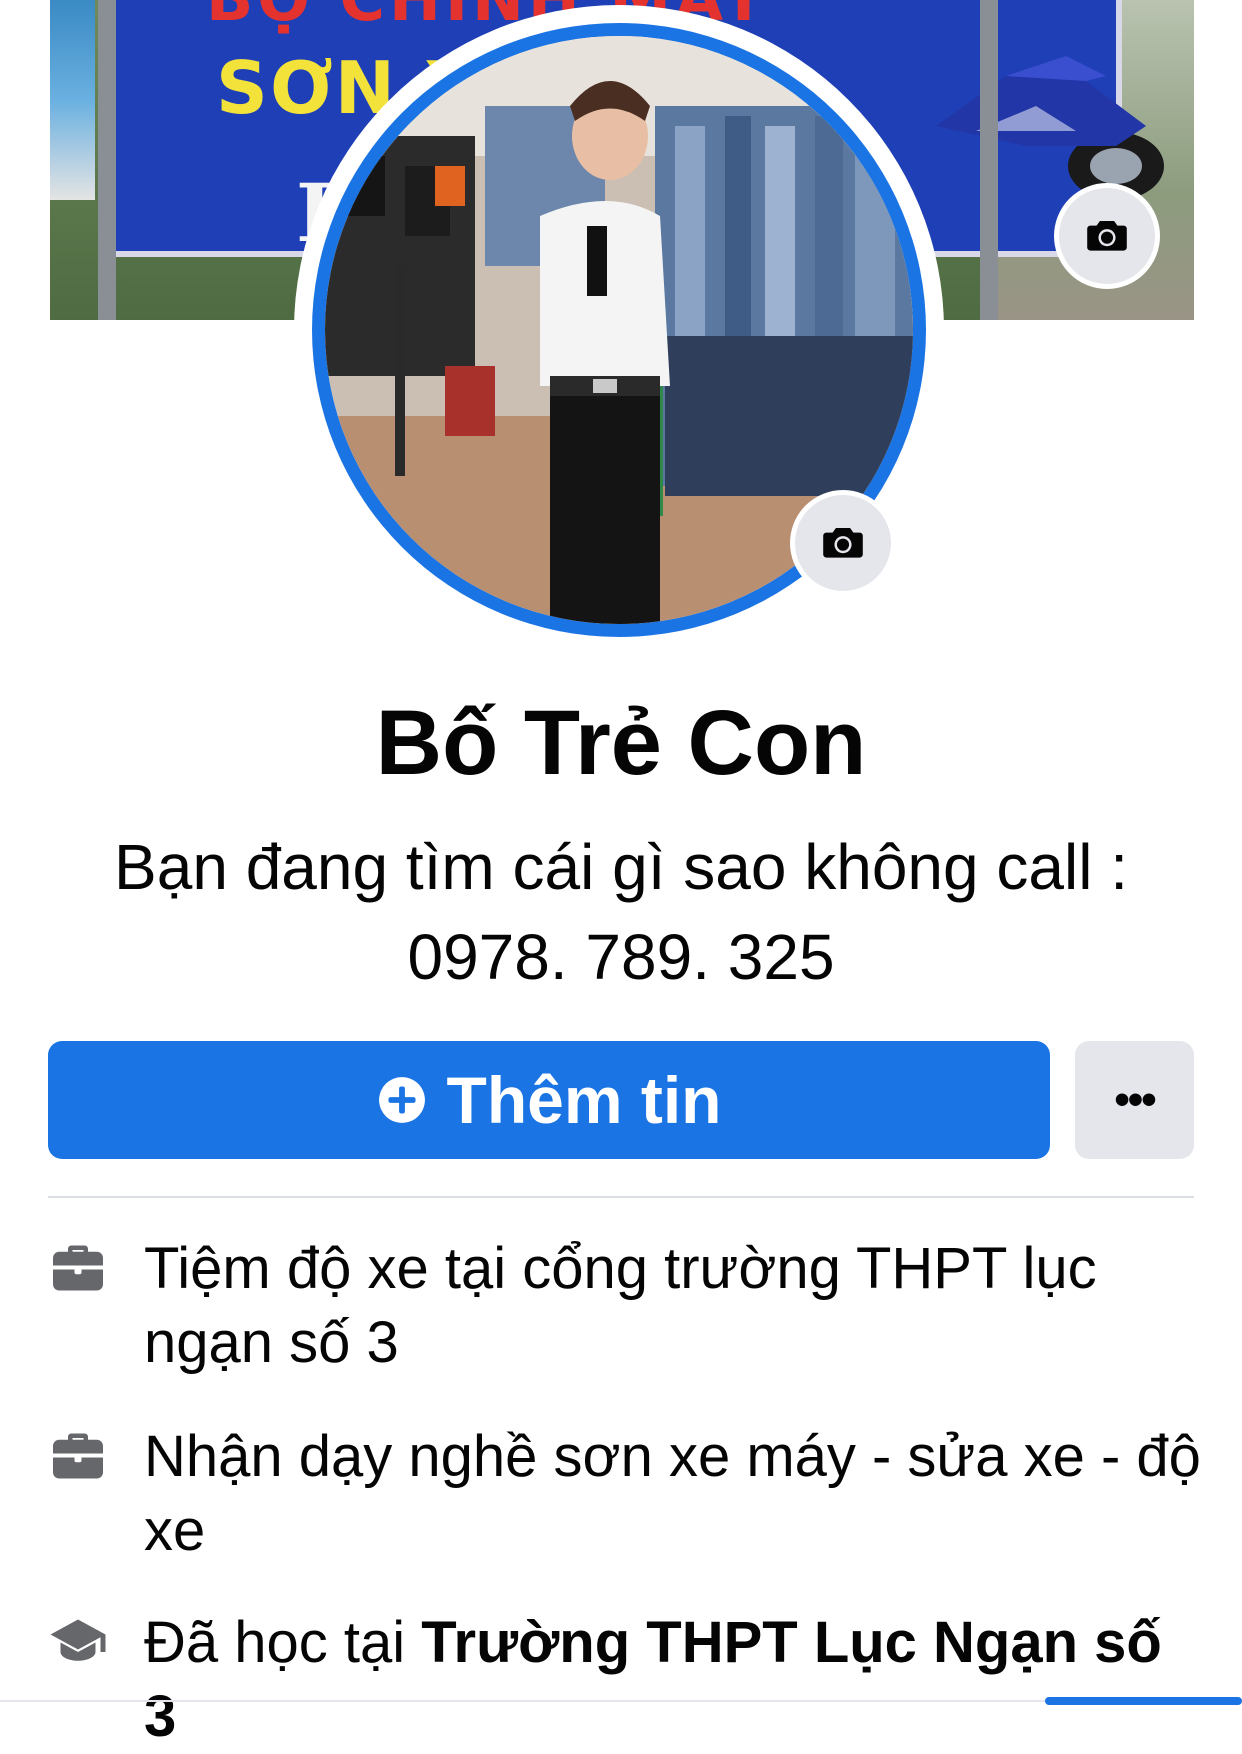 The height and width of the screenshot is (1754, 1242). What do you see at coordinates (78, 1640) in the screenshot?
I see `graduation-cap-icon` at bounding box center [78, 1640].